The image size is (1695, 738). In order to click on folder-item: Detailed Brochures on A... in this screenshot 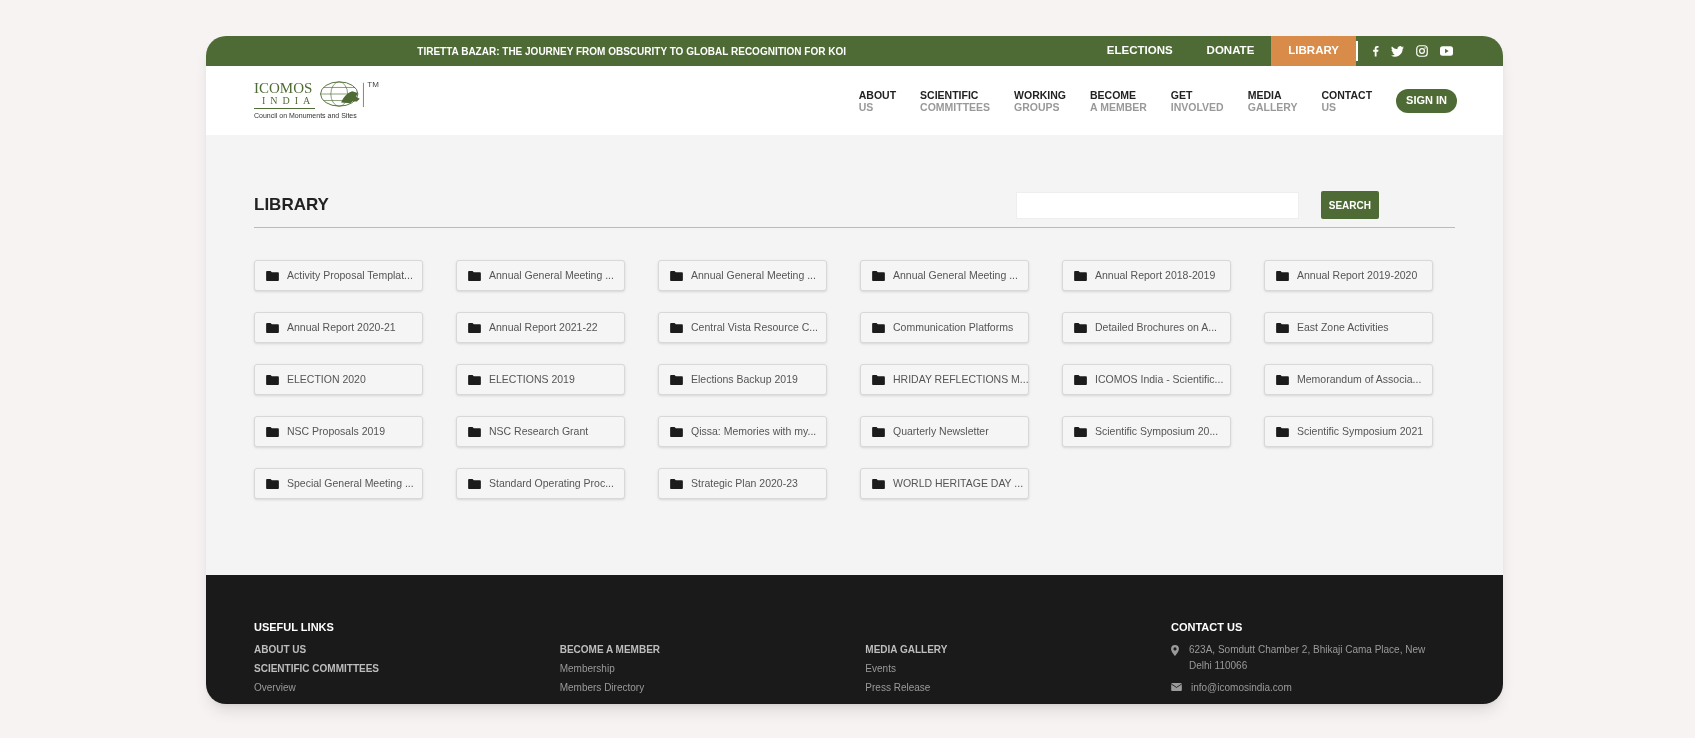, I will do `click(1146, 327)`.